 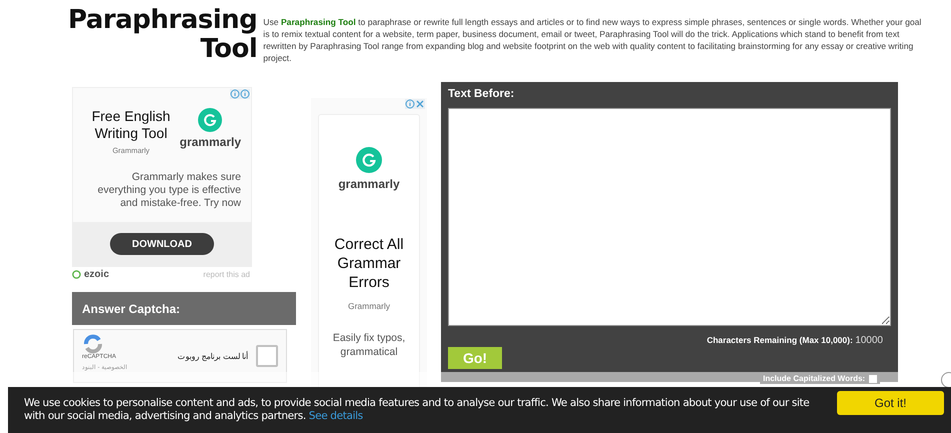 What do you see at coordinates (335, 416) in the screenshot?
I see `see-details-link: See details` at bounding box center [335, 416].